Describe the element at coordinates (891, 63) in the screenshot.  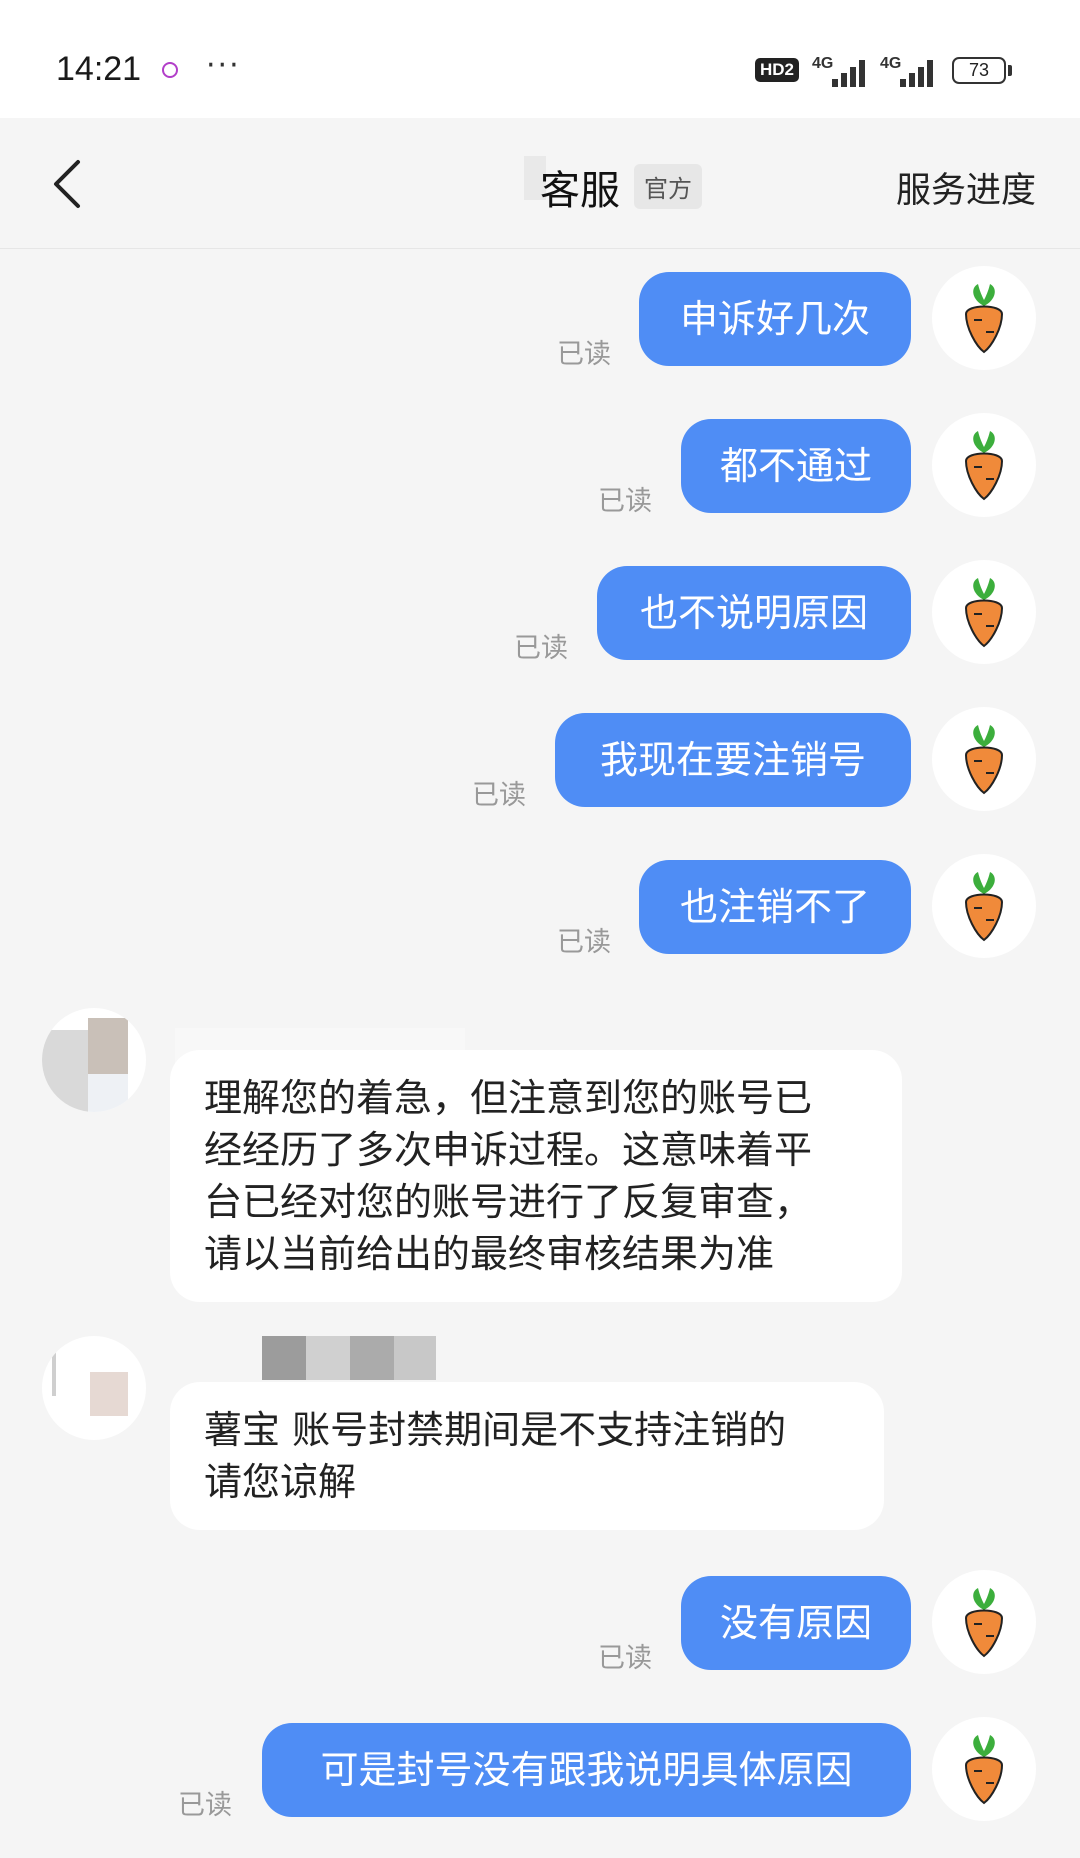
I see `network-type-2: 4G` at that location.